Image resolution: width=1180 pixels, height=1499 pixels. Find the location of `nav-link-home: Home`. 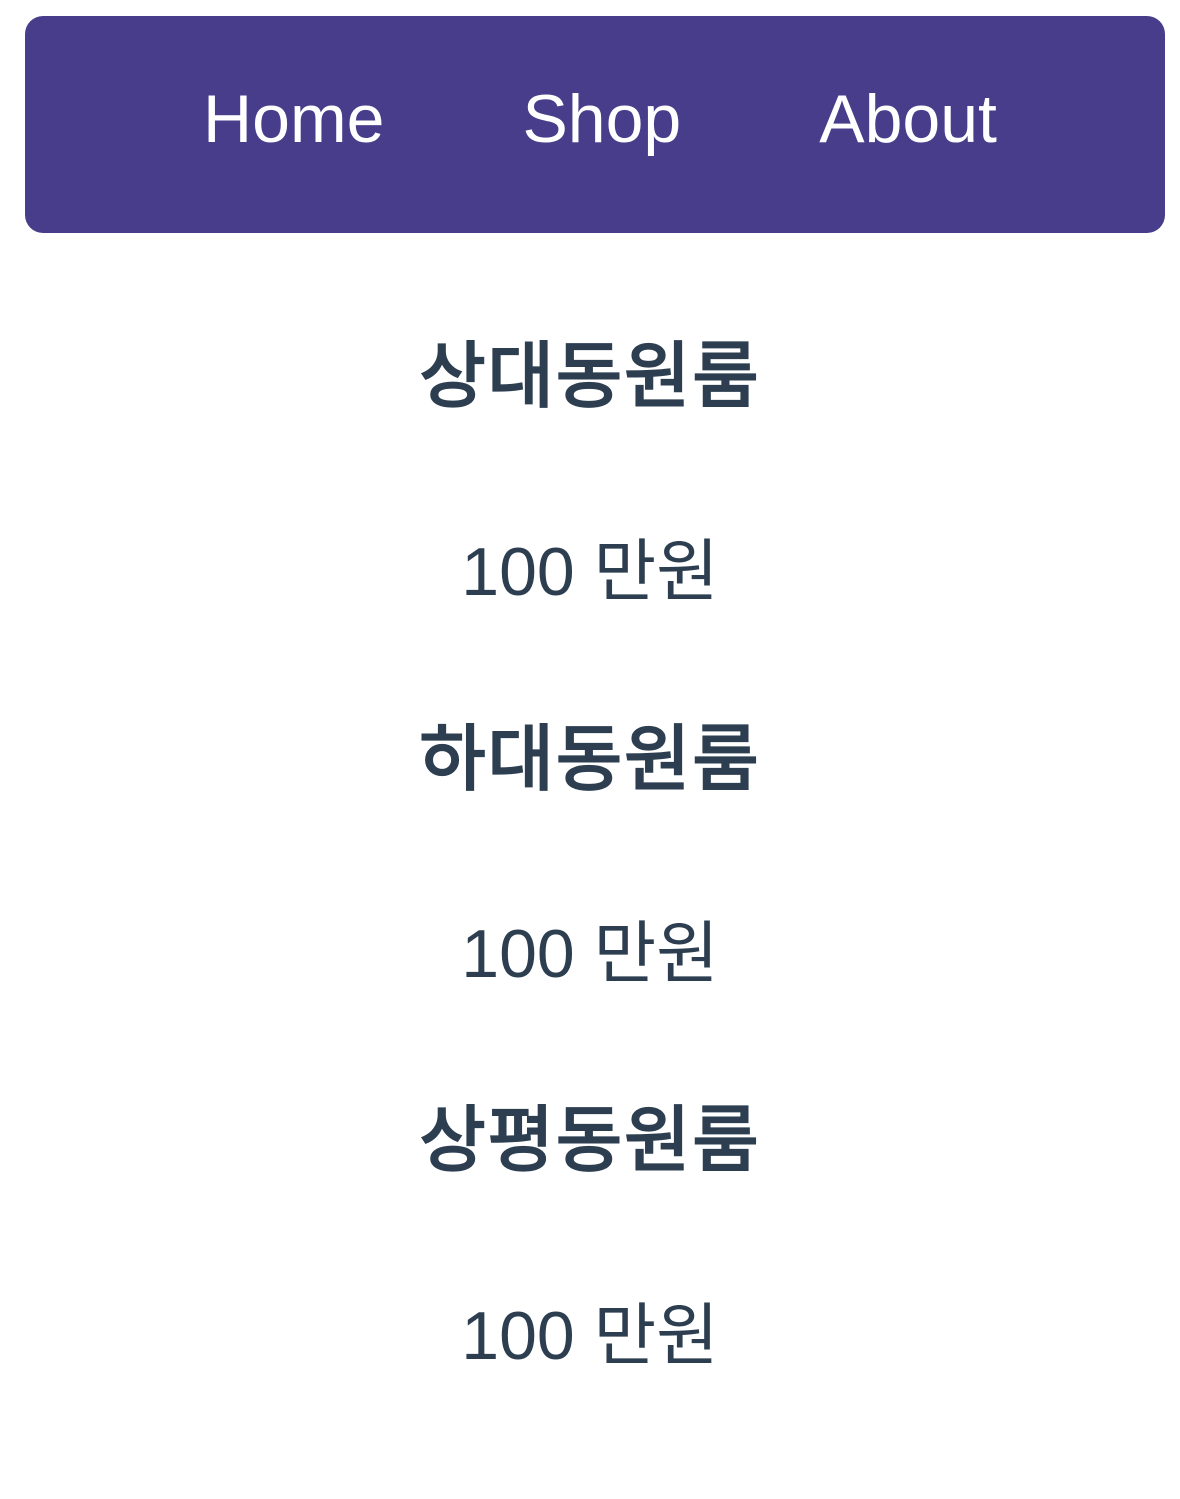

nav-link-home: Home is located at coordinates (293, 119).